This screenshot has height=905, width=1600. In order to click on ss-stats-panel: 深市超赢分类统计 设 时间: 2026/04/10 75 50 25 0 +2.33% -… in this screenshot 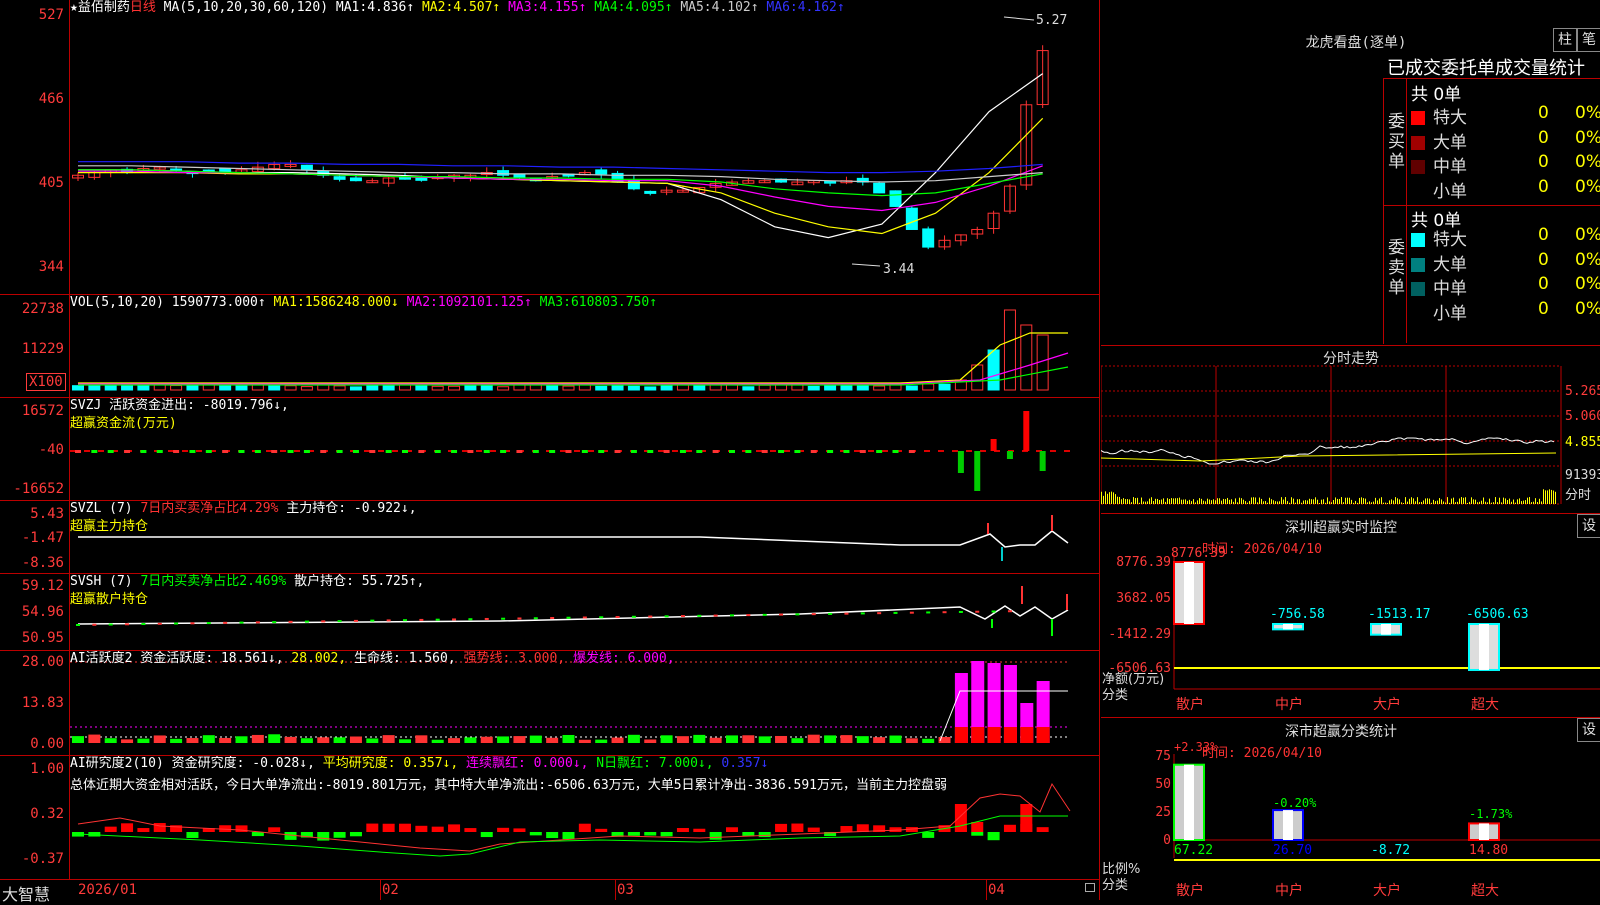, I will do `click(1350, 809)`.